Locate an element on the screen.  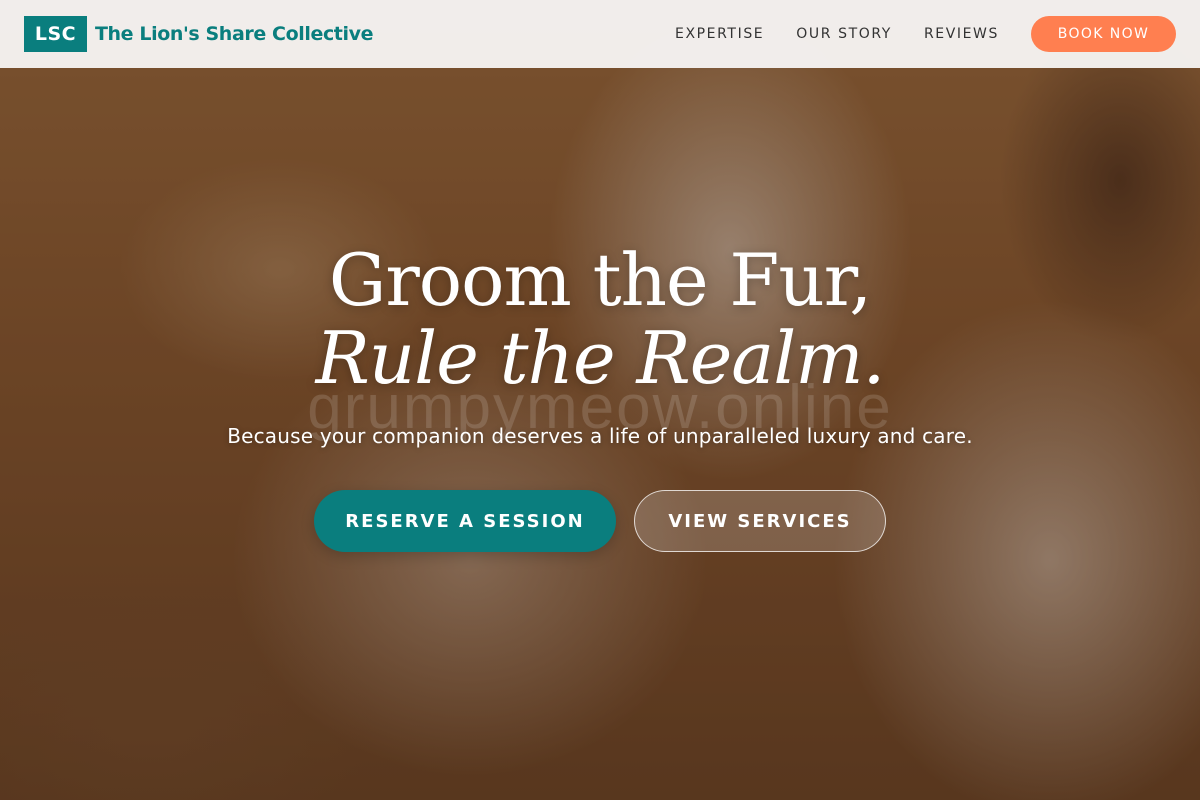
brand-name: The Lion's Share Collective is located at coordinates (234, 34).